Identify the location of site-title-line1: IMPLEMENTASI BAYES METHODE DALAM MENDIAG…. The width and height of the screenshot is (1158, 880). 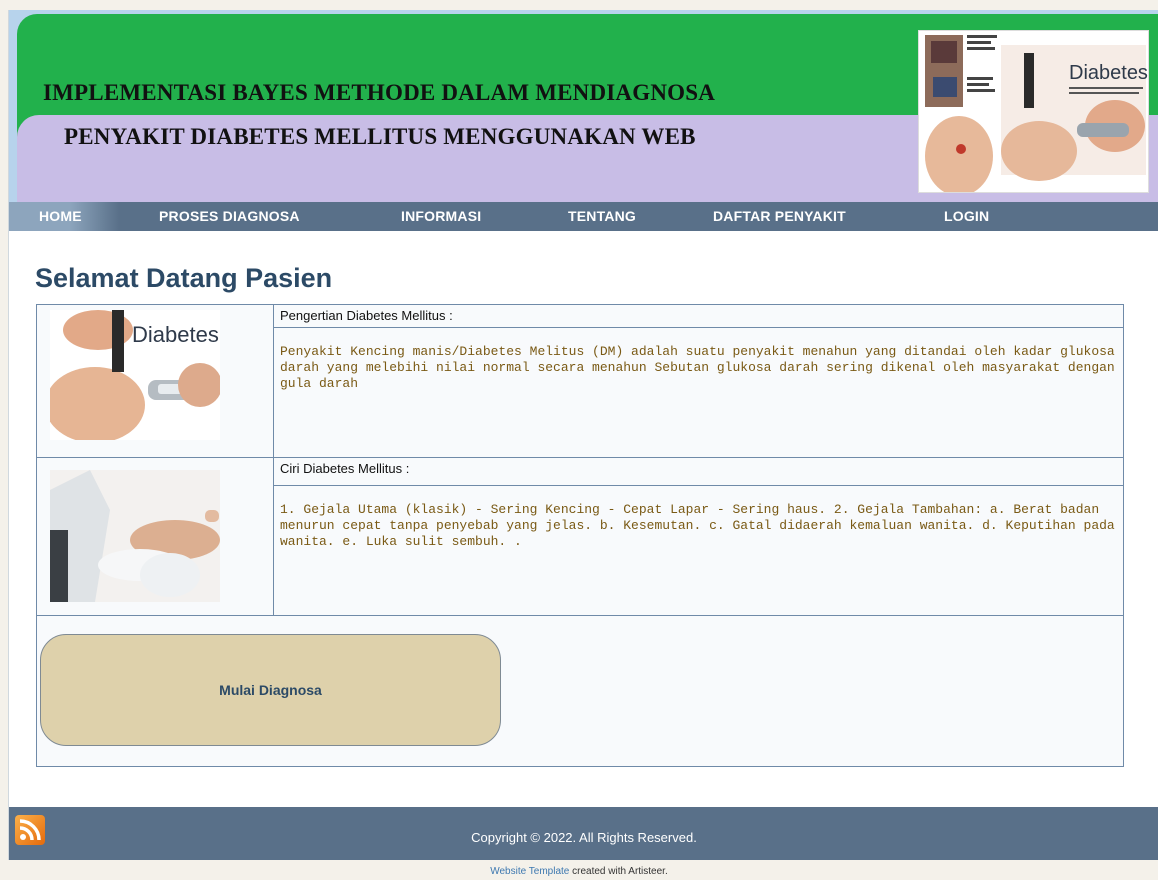
(379, 92).